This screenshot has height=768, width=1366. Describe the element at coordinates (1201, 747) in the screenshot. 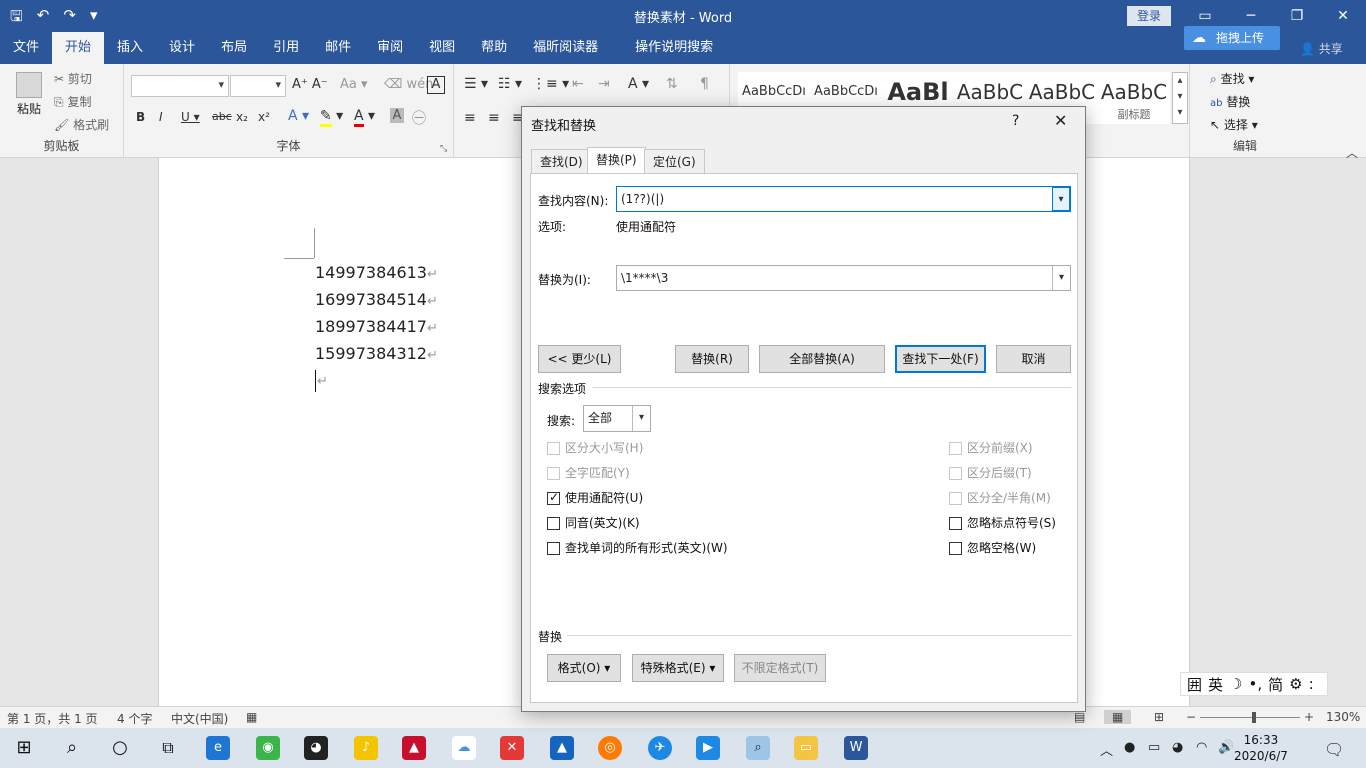

I see `wifi-icon: ◠` at that location.